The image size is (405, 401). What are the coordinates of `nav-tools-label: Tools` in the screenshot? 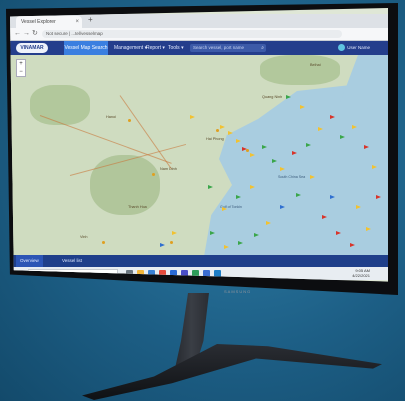 It's located at (174, 48).